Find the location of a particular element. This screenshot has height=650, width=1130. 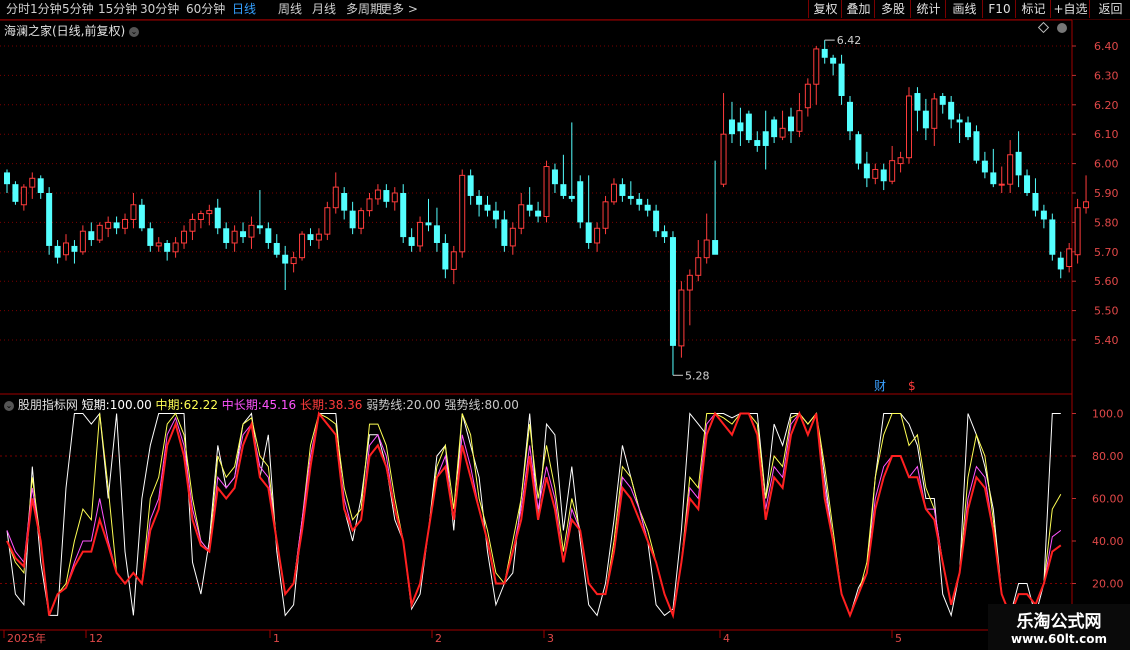

strong-label: 强势线: is located at coordinates (464, 405).